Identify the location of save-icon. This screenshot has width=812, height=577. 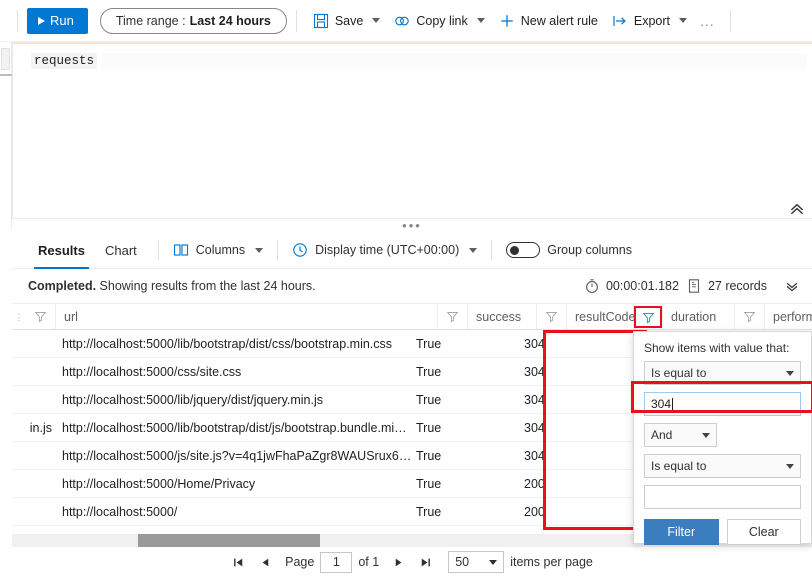
(320, 20).